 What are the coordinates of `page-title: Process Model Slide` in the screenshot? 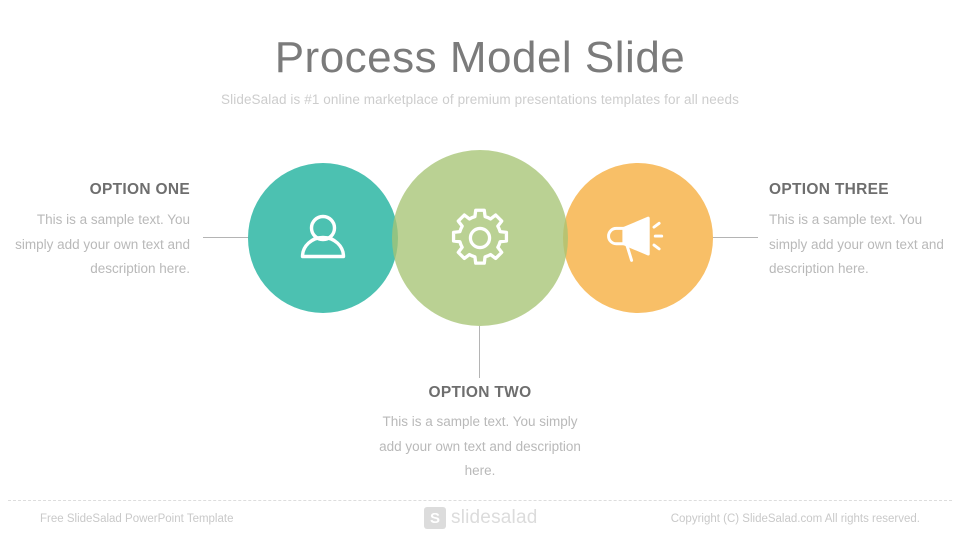 It's located at (480, 57).